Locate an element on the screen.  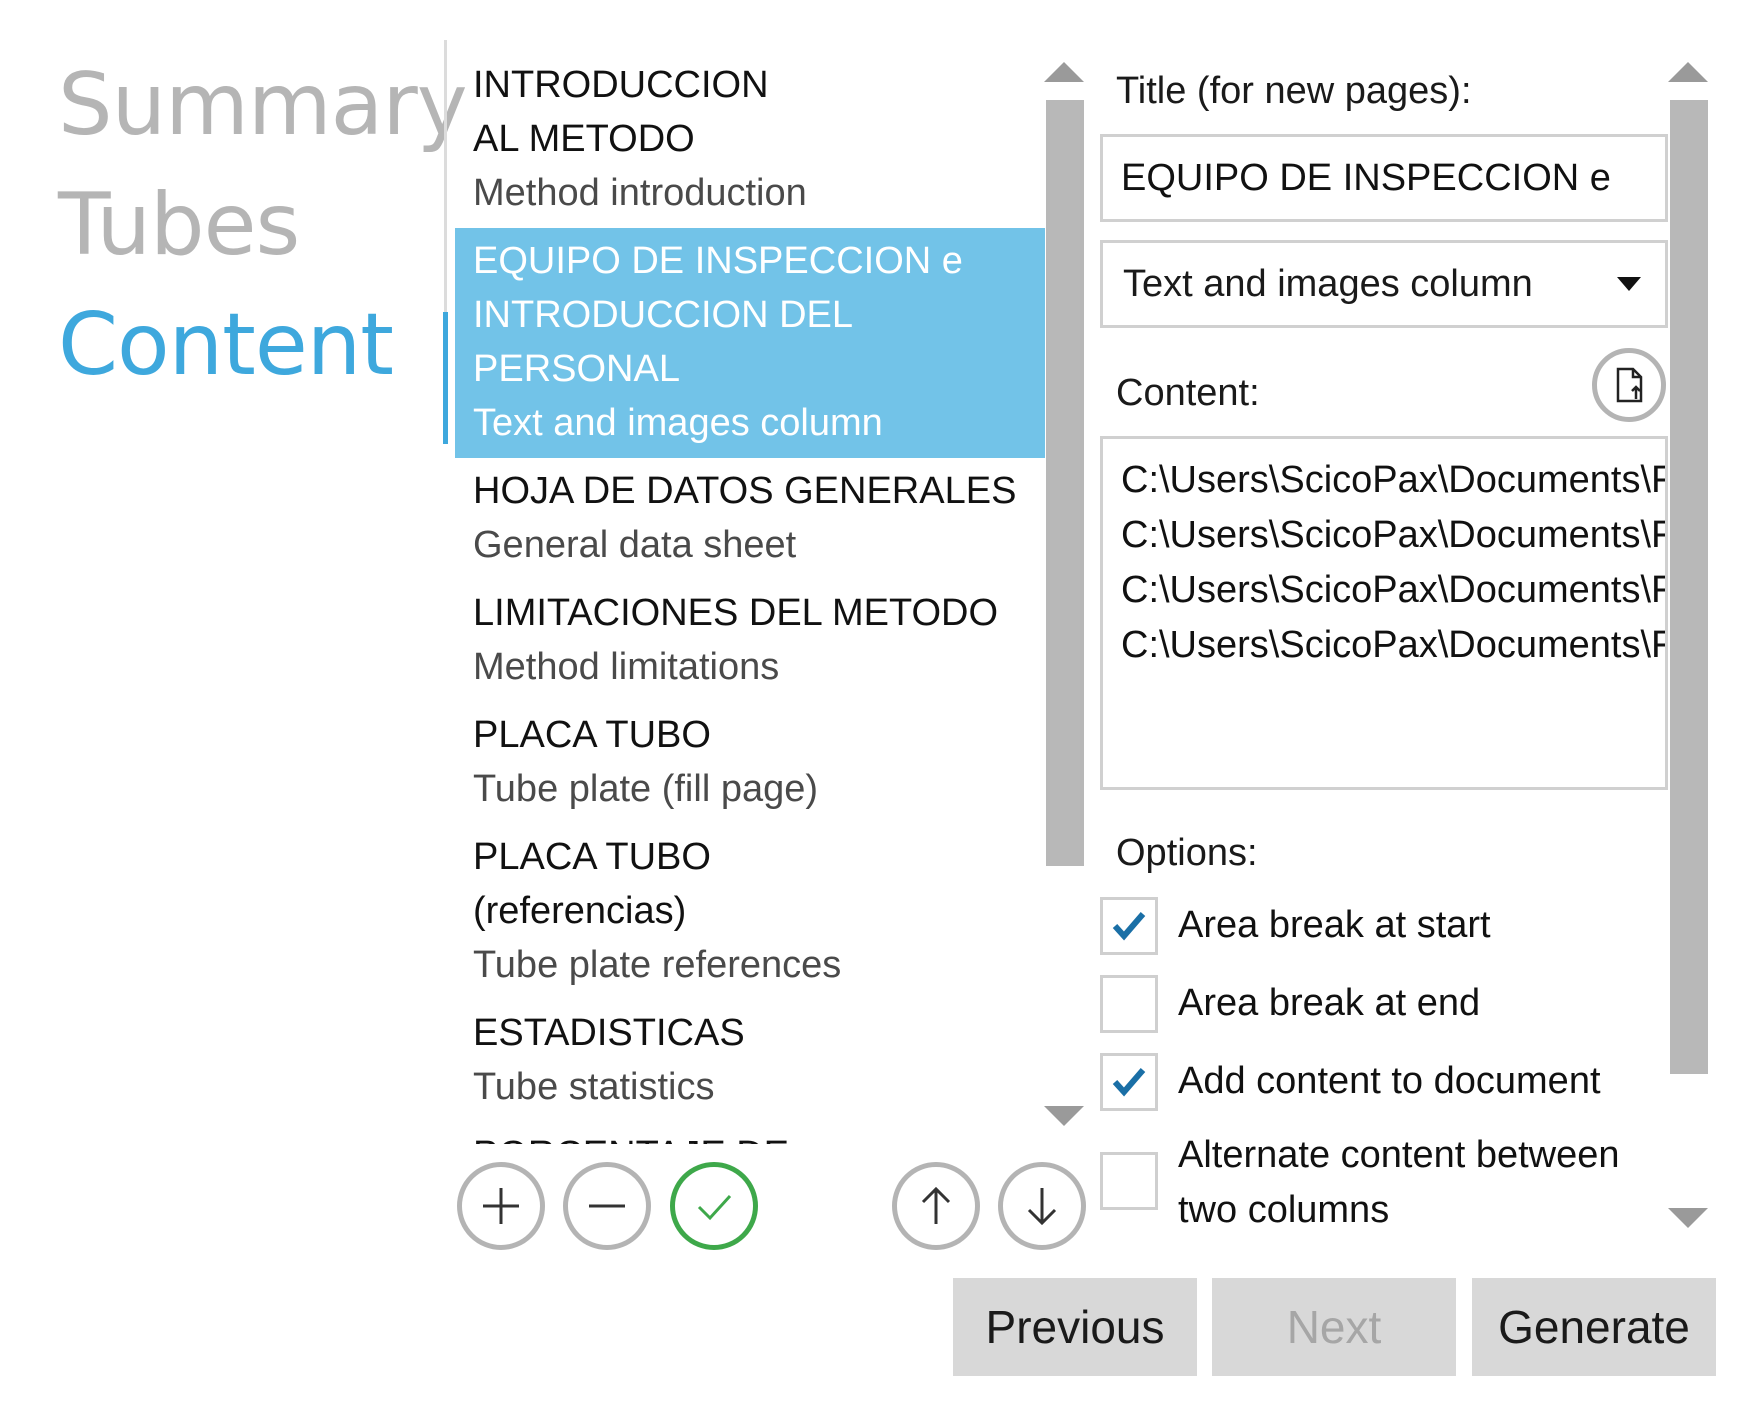
add-content-checkbox is located at coordinates (1129, 1082).